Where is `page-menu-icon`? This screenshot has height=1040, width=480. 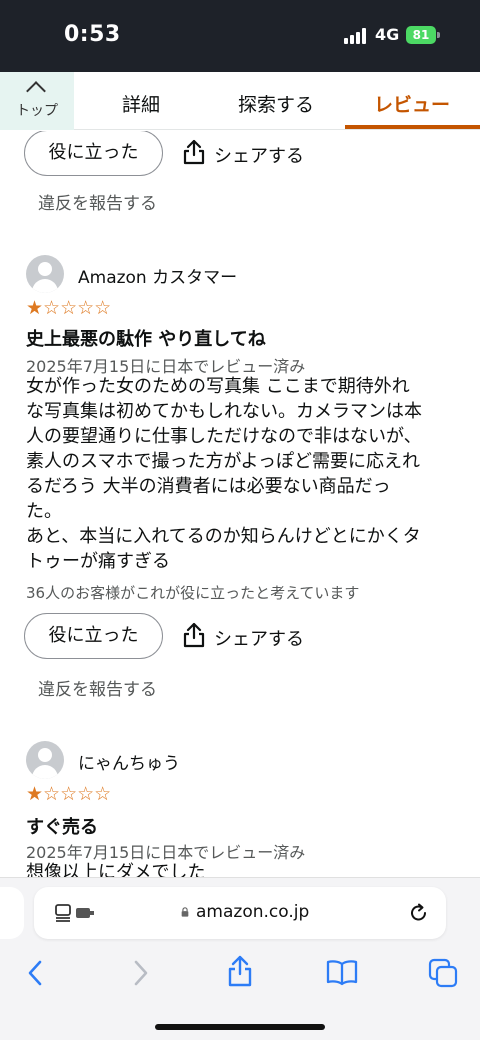 page-menu-icon is located at coordinates (75, 913).